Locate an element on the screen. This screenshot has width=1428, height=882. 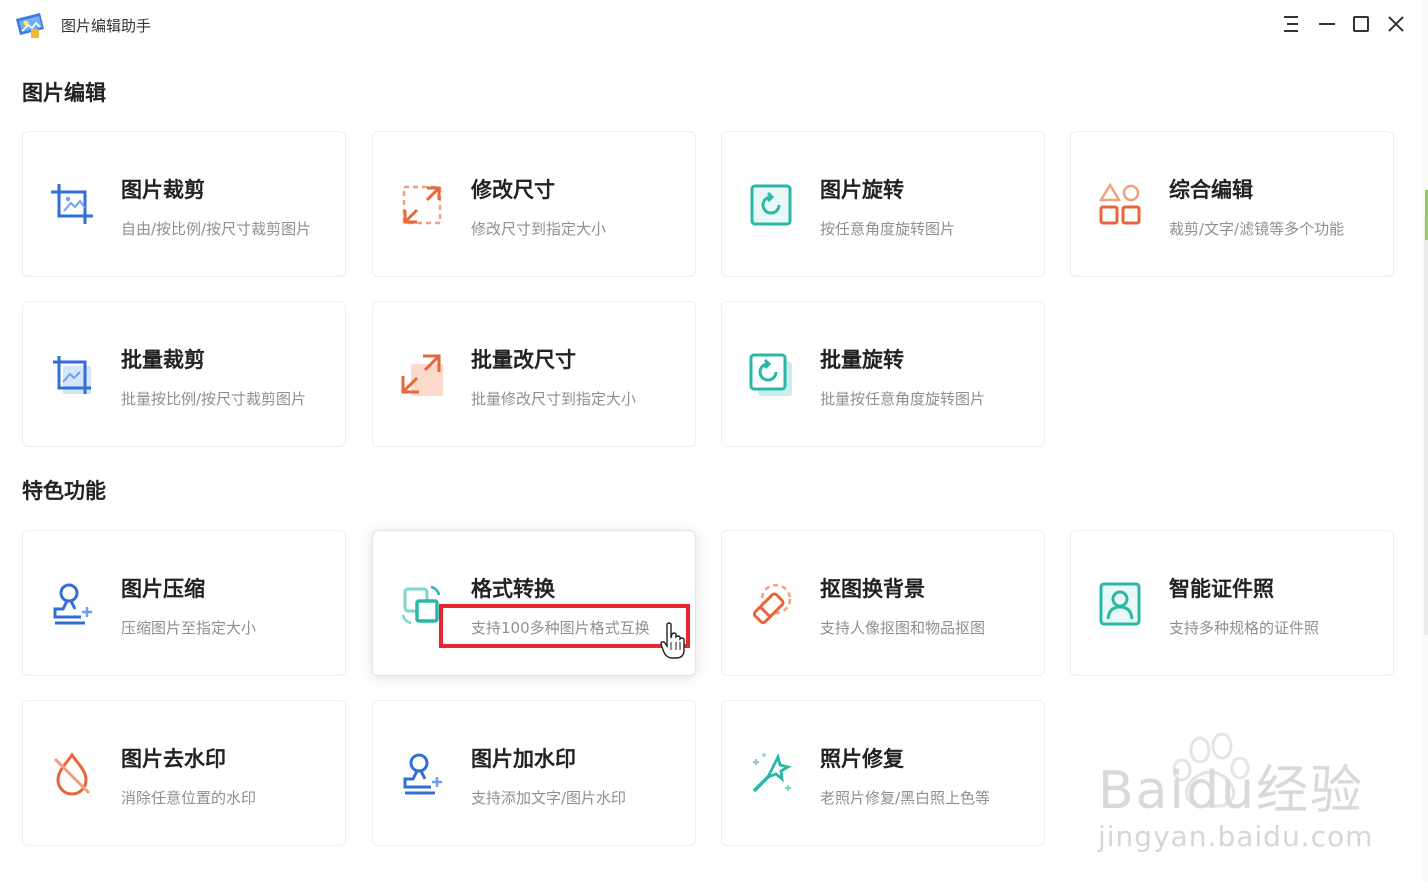
card-description: 消除任意位置的水印 is located at coordinates (189, 798).